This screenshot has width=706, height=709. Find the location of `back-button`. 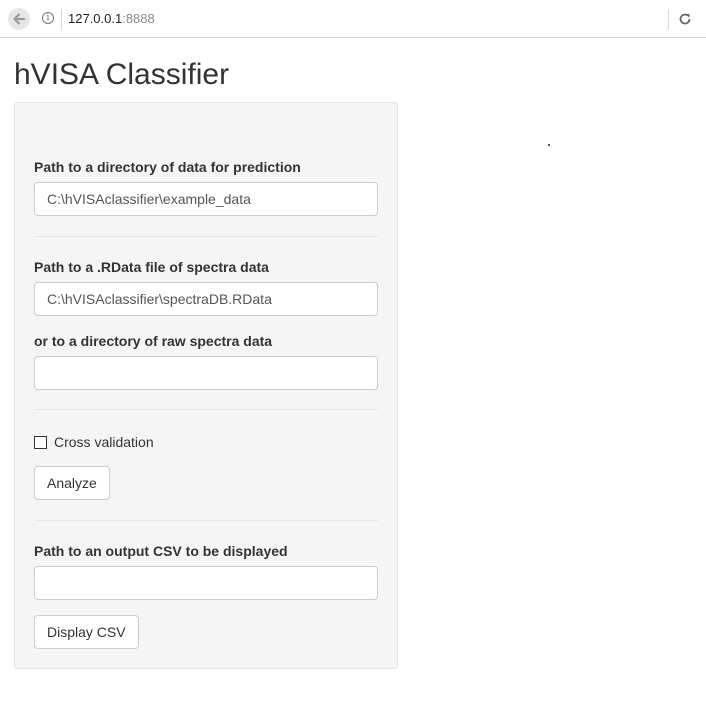

back-button is located at coordinates (19, 19).